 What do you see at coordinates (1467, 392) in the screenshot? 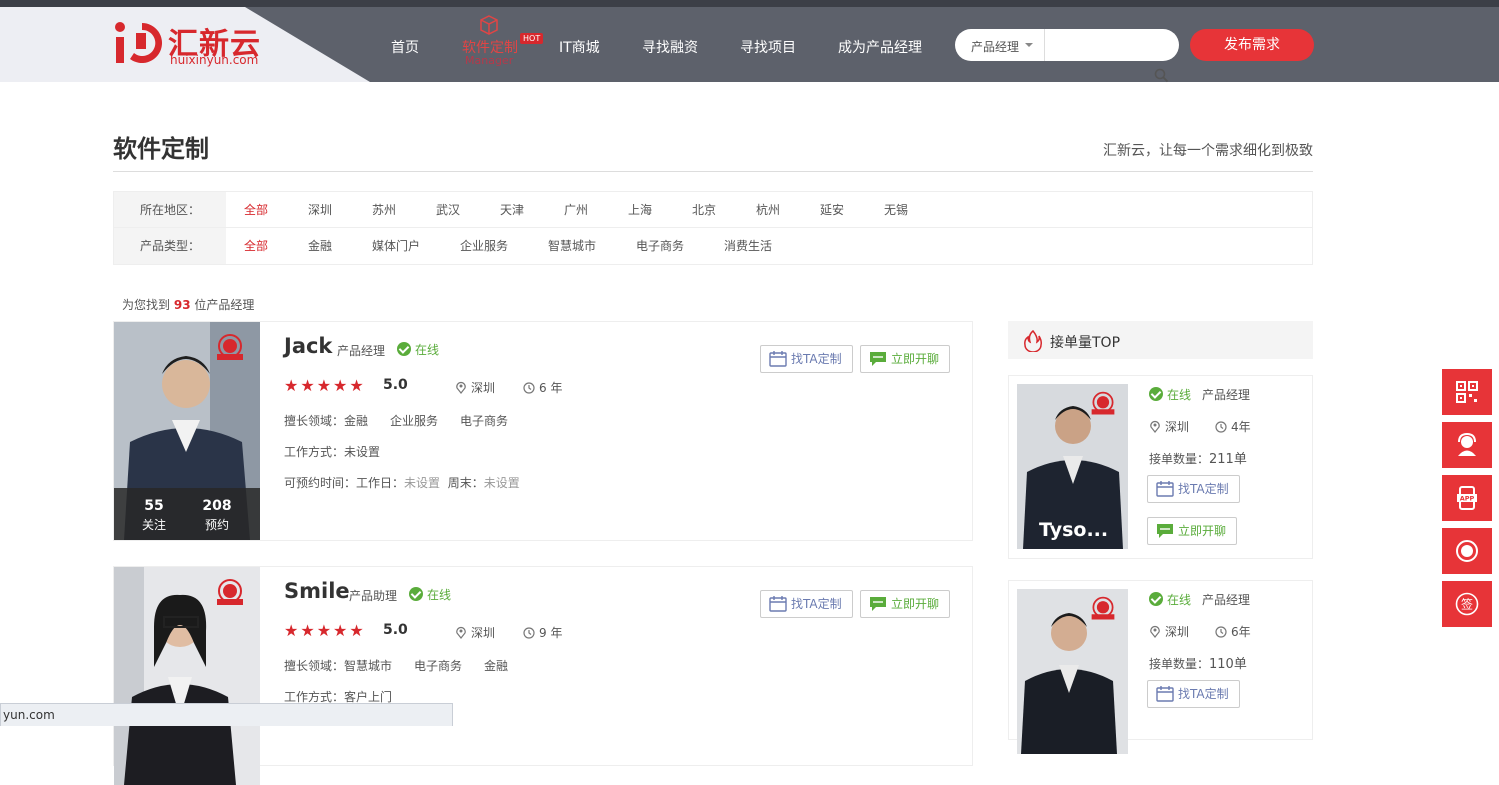
I see `qrcode-button` at bounding box center [1467, 392].